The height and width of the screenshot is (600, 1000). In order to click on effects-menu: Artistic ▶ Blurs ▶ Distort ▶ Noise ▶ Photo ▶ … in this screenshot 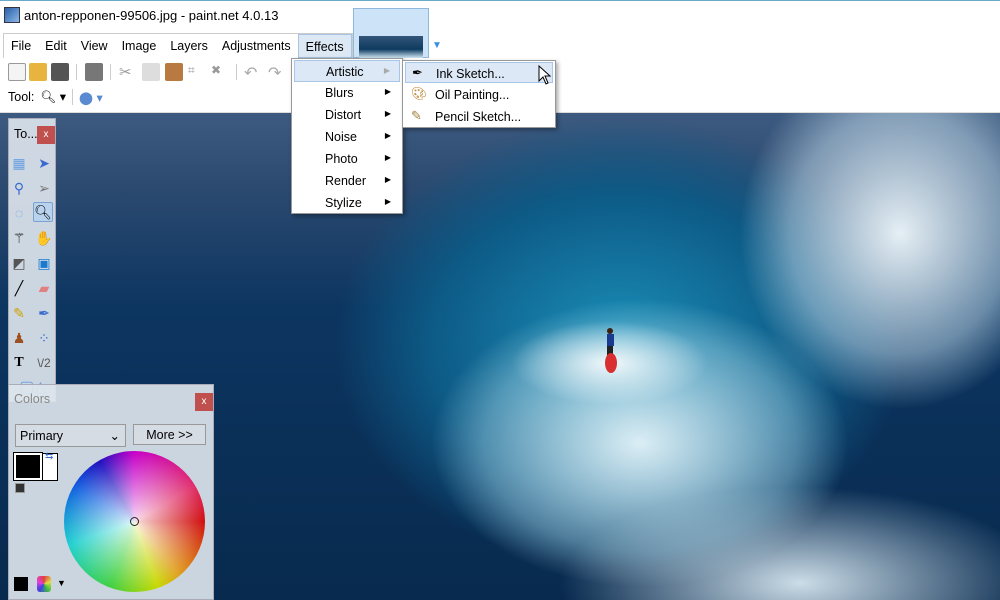, I will do `click(347, 136)`.